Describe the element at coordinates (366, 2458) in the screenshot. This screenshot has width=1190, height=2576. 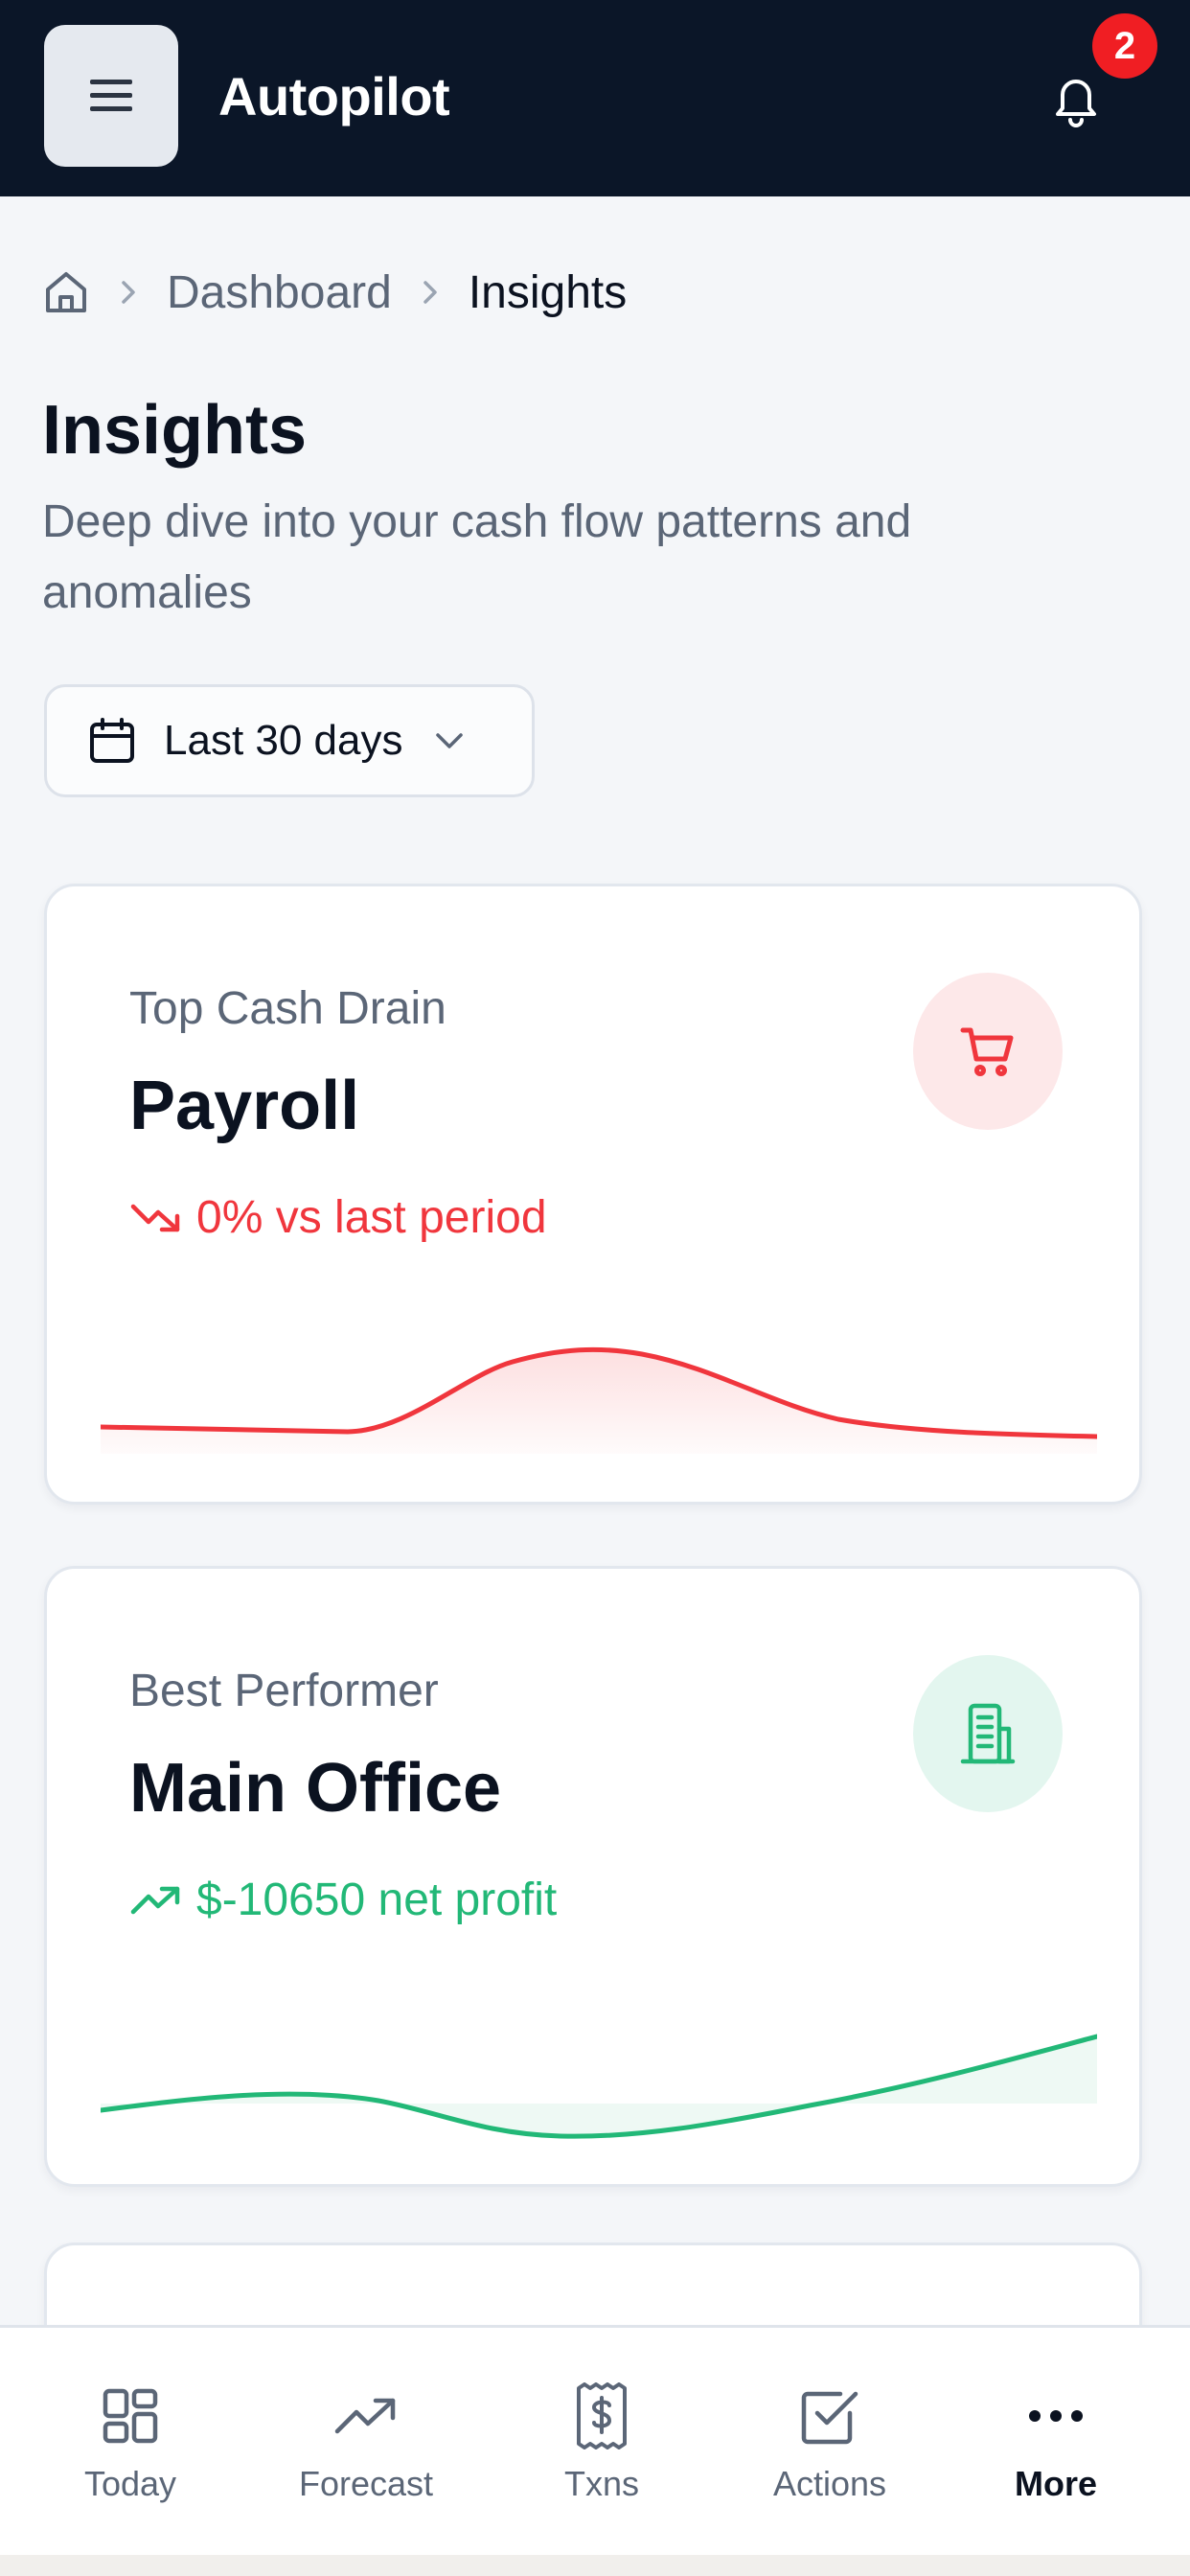
I see `nav-forecast: Forecast` at that location.